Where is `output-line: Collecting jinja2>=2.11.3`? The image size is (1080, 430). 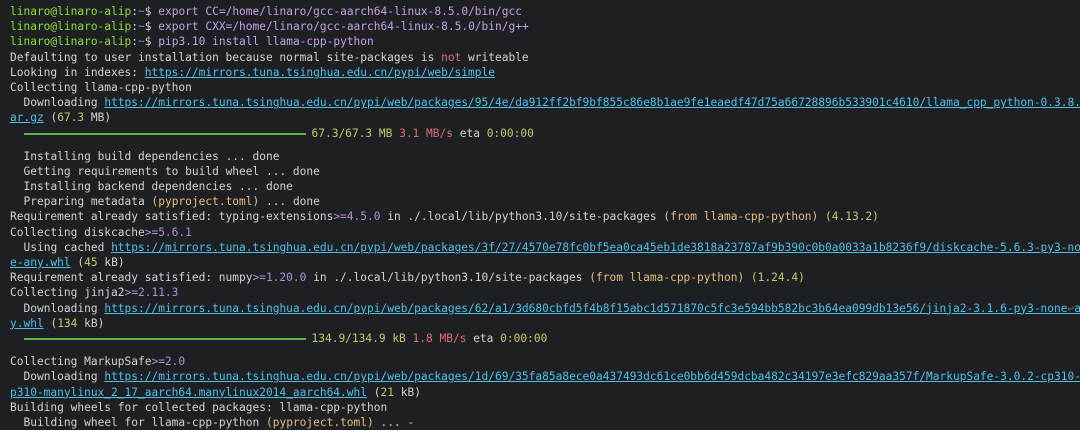 output-line: Collecting jinja2>=2.11.3 is located at coordinates (94, 293).